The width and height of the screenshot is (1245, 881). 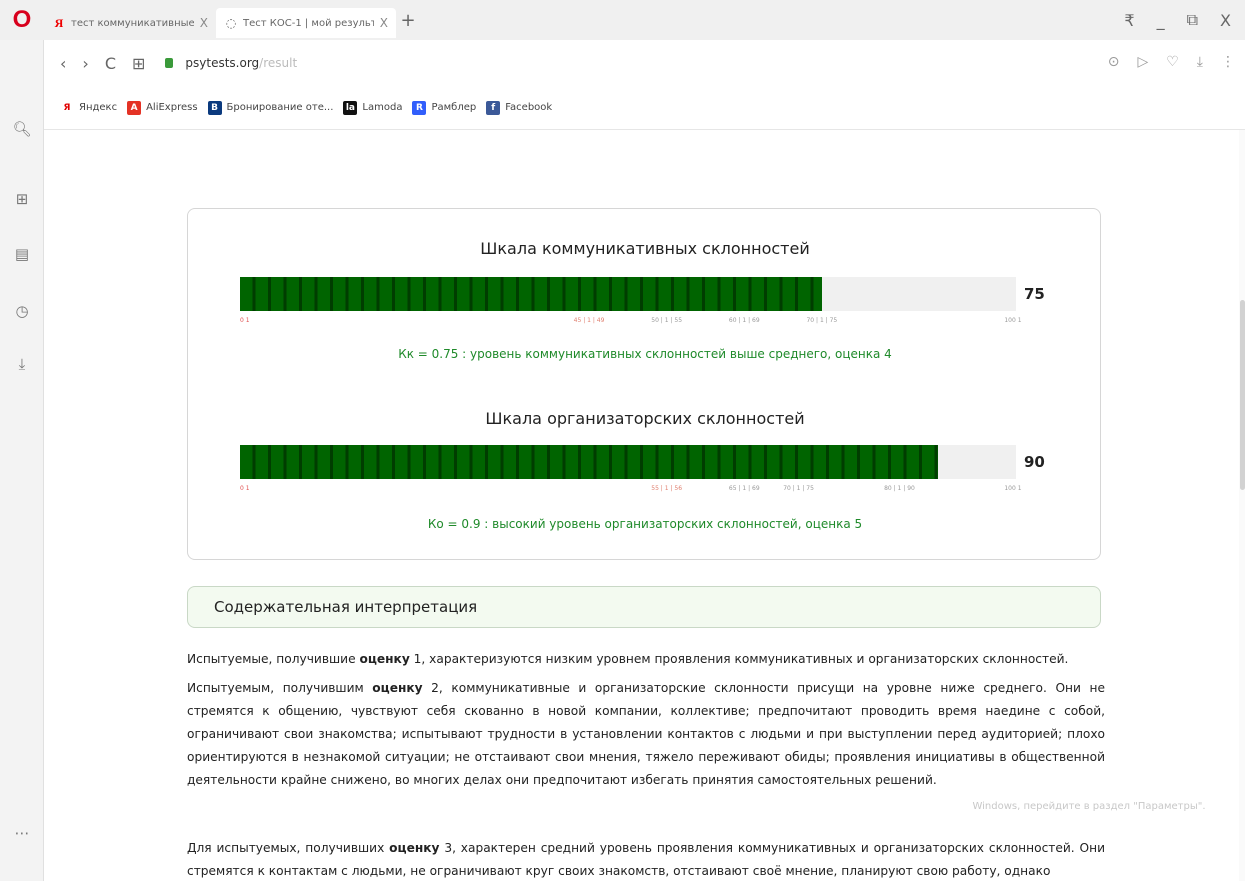 I want to click on url-path: /result, so click(x=278, y=63).